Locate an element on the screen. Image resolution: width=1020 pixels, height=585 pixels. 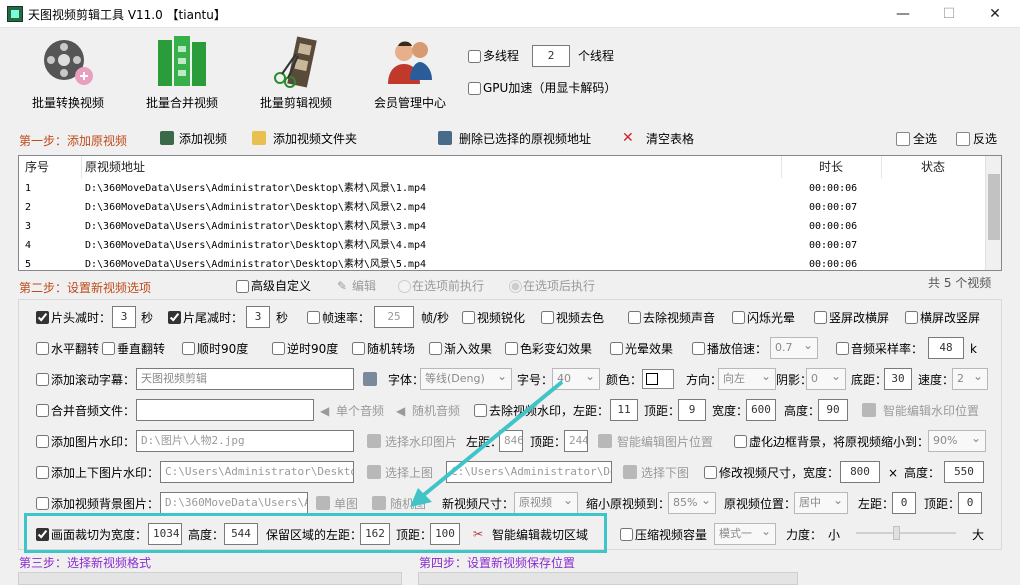
wm-width-input: 600 is located at coordinates (761, 410).